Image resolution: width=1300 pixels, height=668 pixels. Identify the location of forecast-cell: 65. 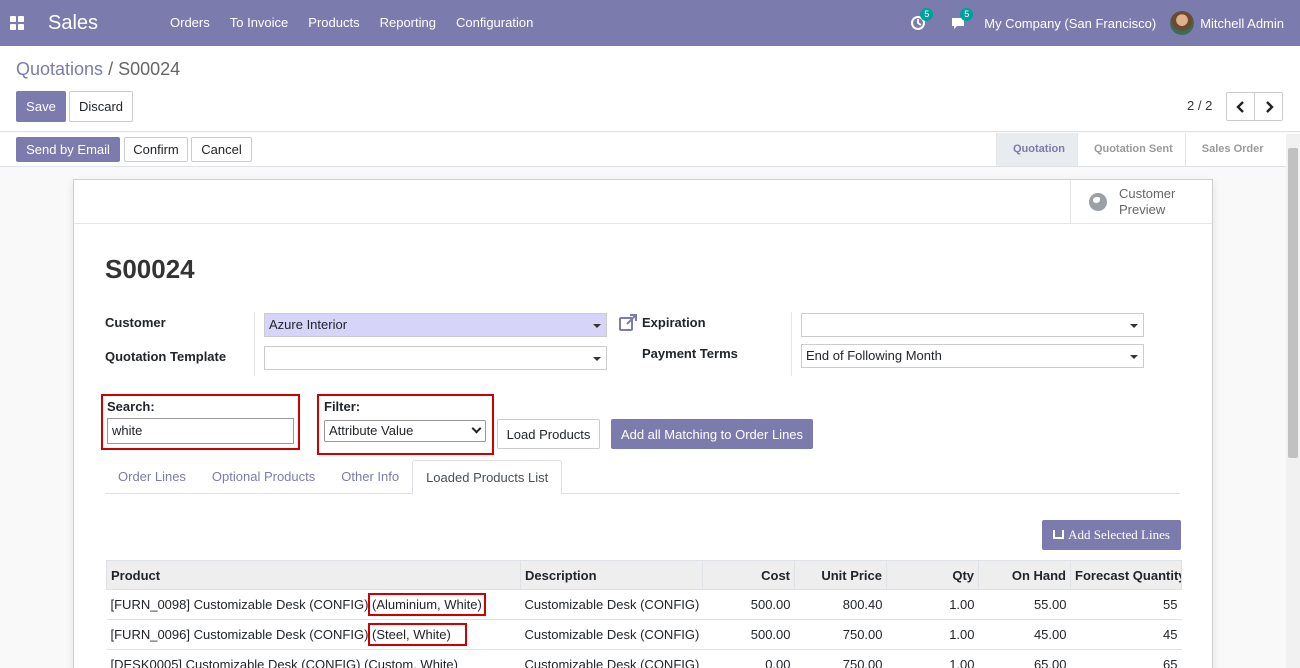
(1126, 658).